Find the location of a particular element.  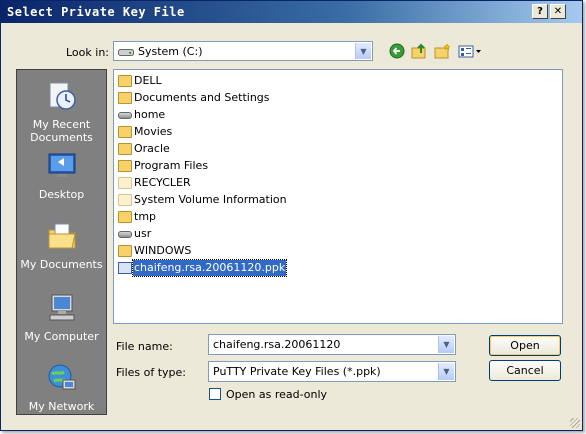

files-of-type-value: PuTTY Private Key Files (*.ppk) is located at coordinates (297, 371).